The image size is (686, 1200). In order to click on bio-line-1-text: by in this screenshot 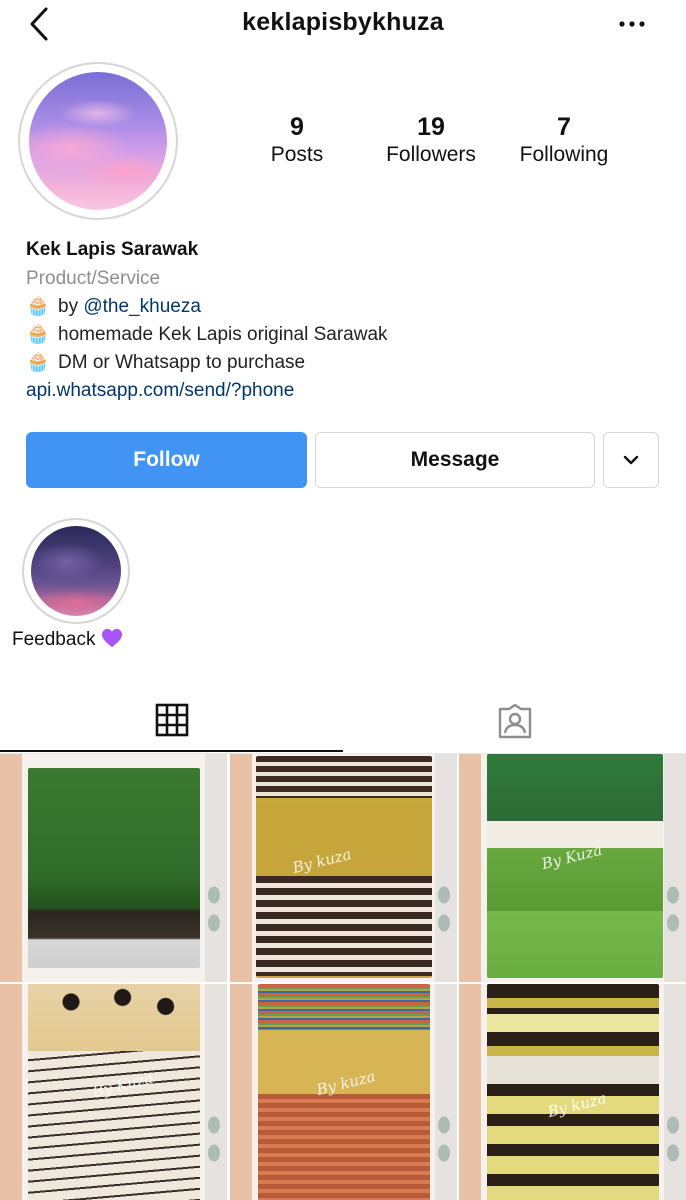, I will do `click(71, 306)`.